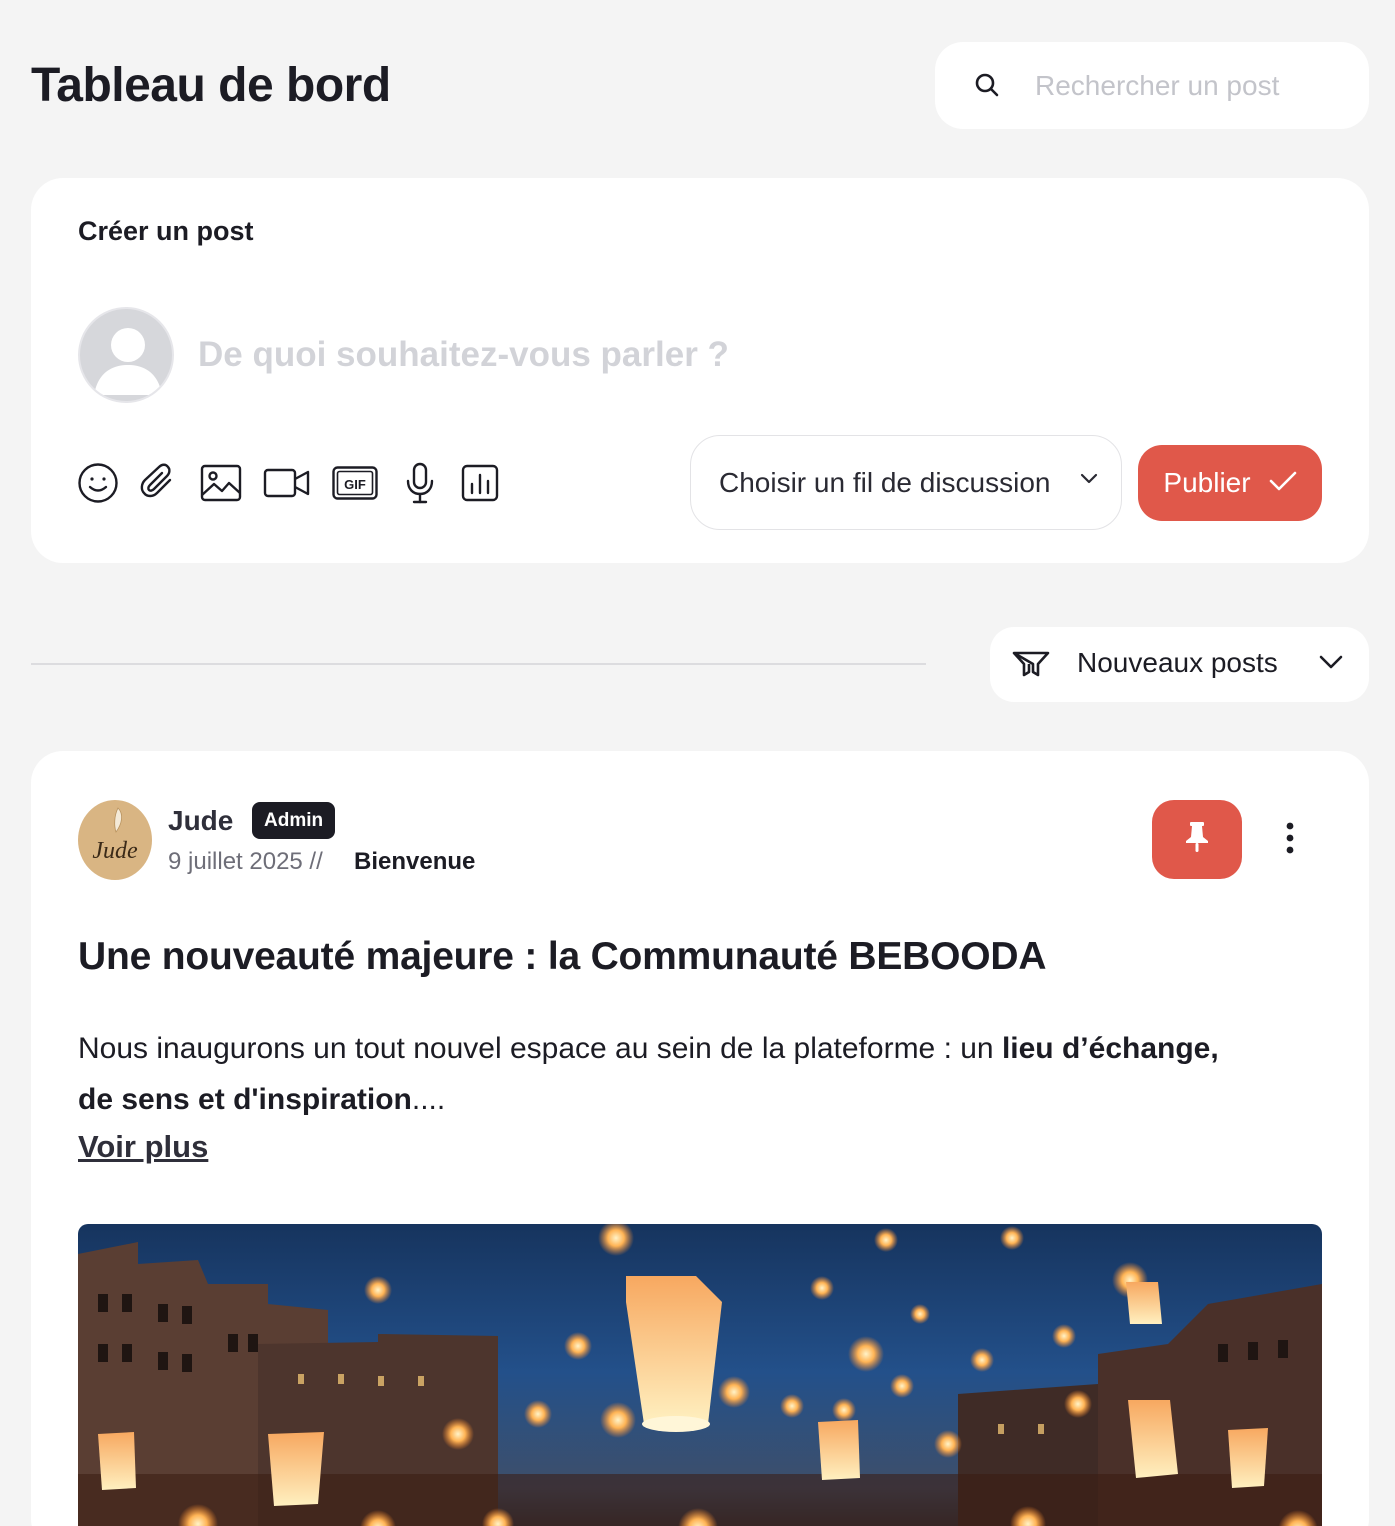 The height and width of the screenshot is (1526, 1395). What do you see at coordinates (1207, 482) in the screenshot?
I see `publish-label: Publier` at bounding box center [1207, 482].